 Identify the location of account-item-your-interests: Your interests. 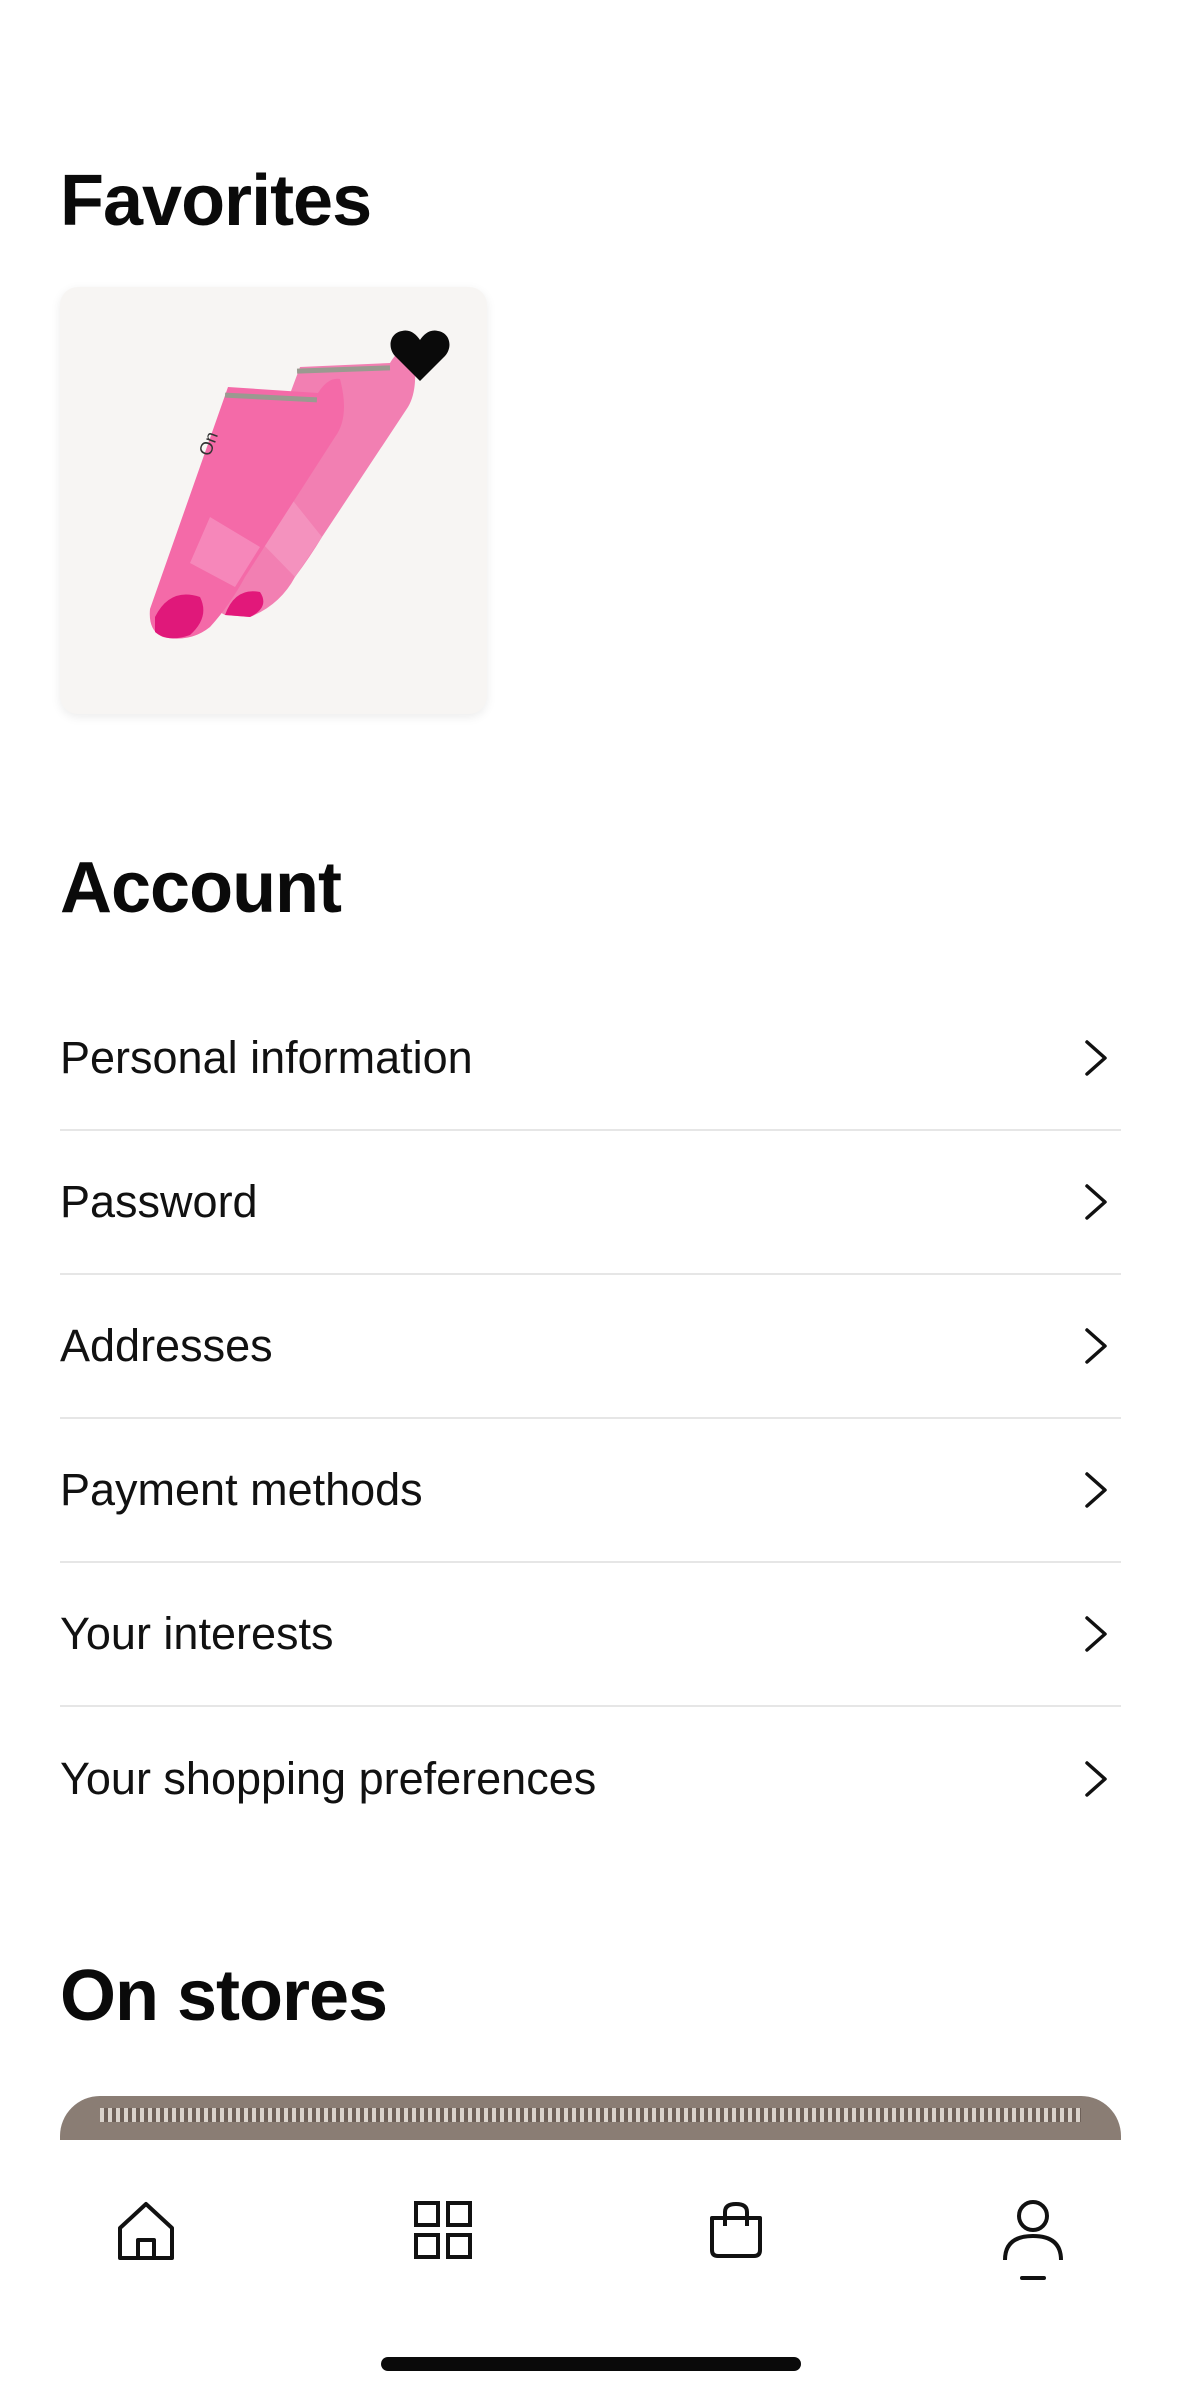
(590, 1635).